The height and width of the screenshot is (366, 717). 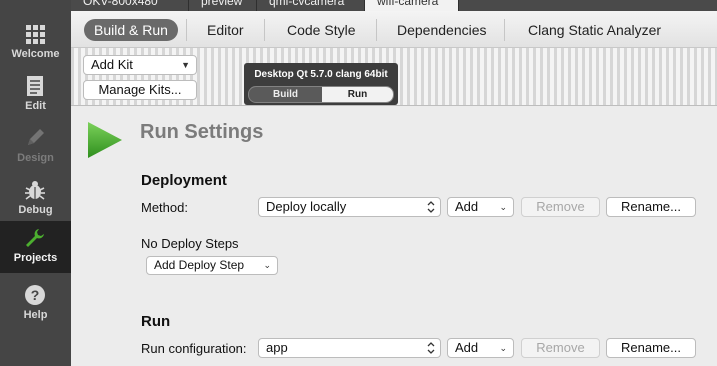 What do you see at coordinates (35, 147) in the screenshot?
I see `mode-design: Design` at bounding box center [35, 147].